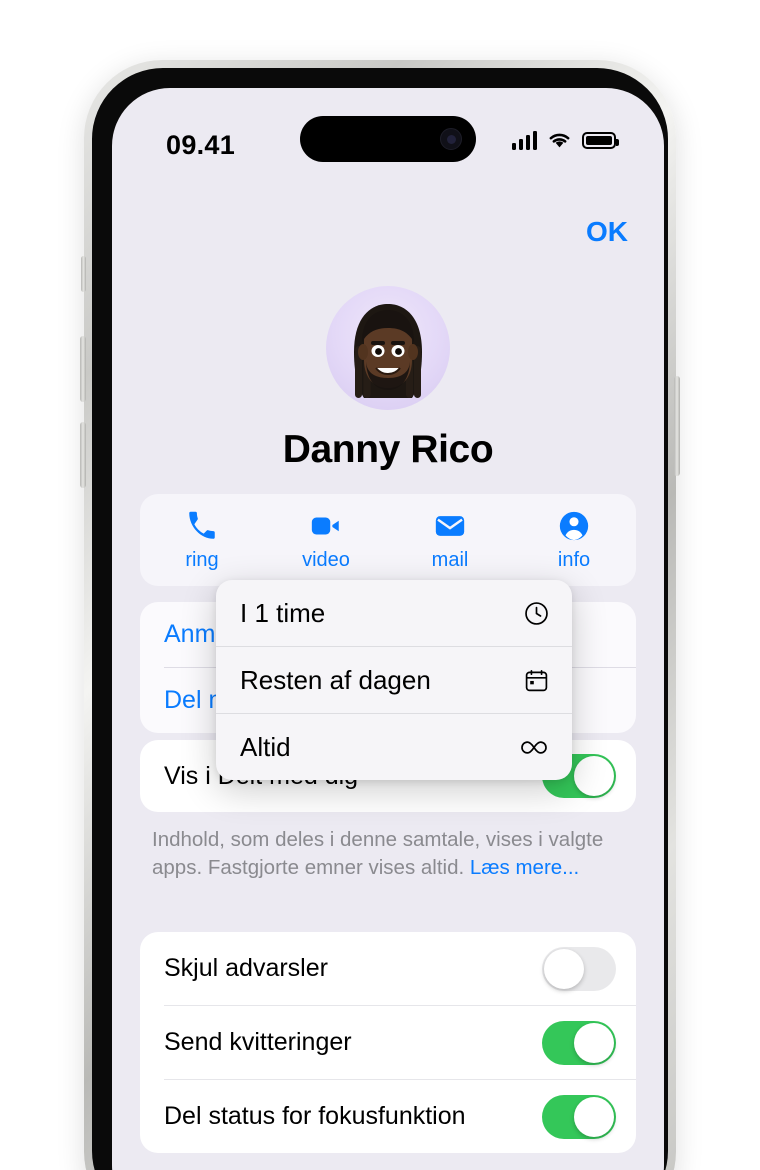 The image size is (760, 1170). What do you see at coordinates (202, 540) in the screenshot?
I see `action-ring: ring` at bounding box center [202, 540].